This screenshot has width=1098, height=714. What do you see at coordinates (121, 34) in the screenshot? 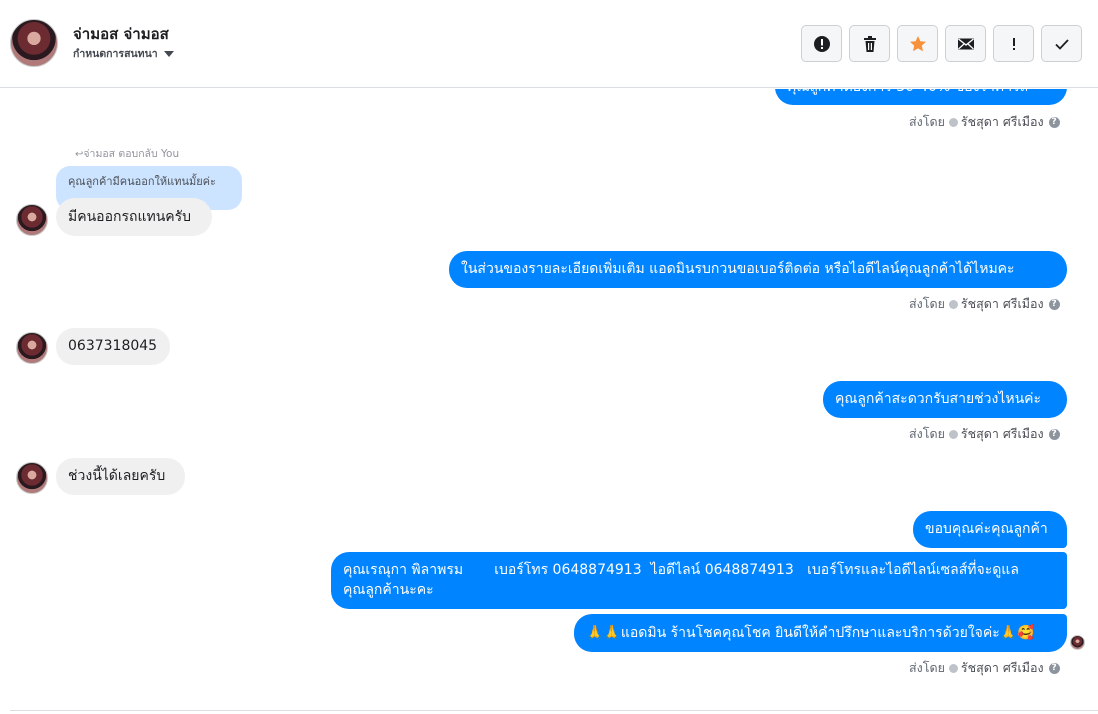
I see `contact-name: จ่ามอส จ่ามอส` at bounding box center [121, 34].